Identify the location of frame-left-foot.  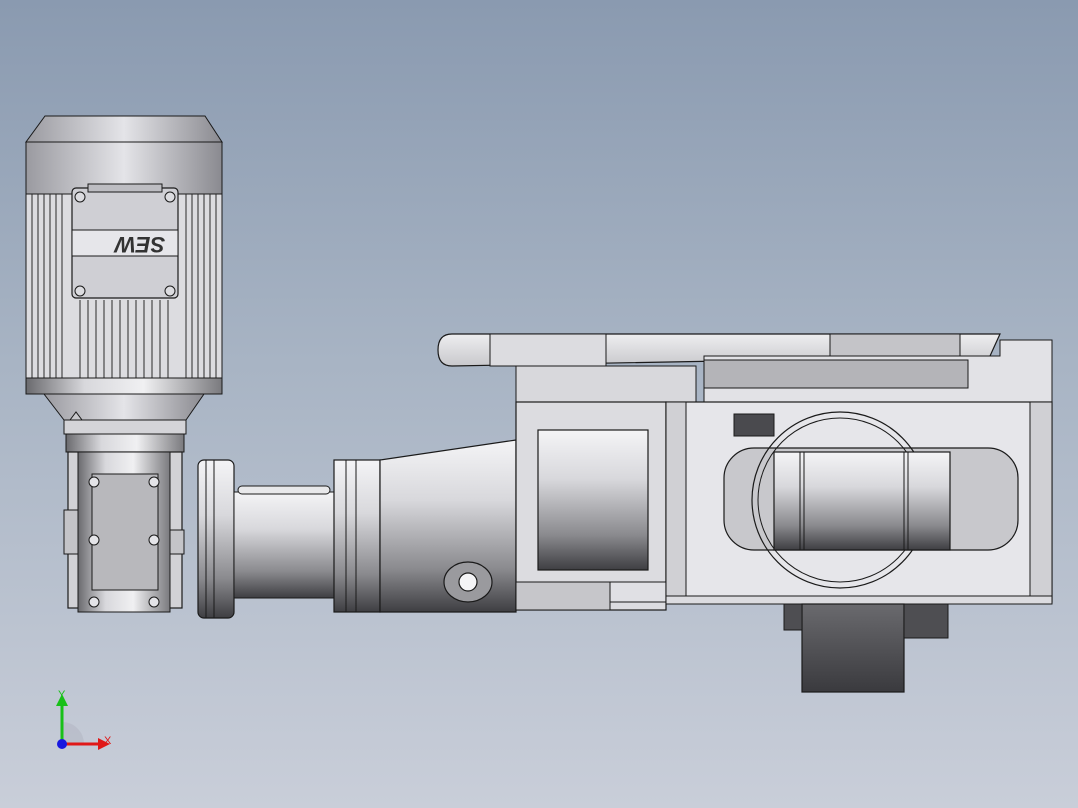
(563, 596).